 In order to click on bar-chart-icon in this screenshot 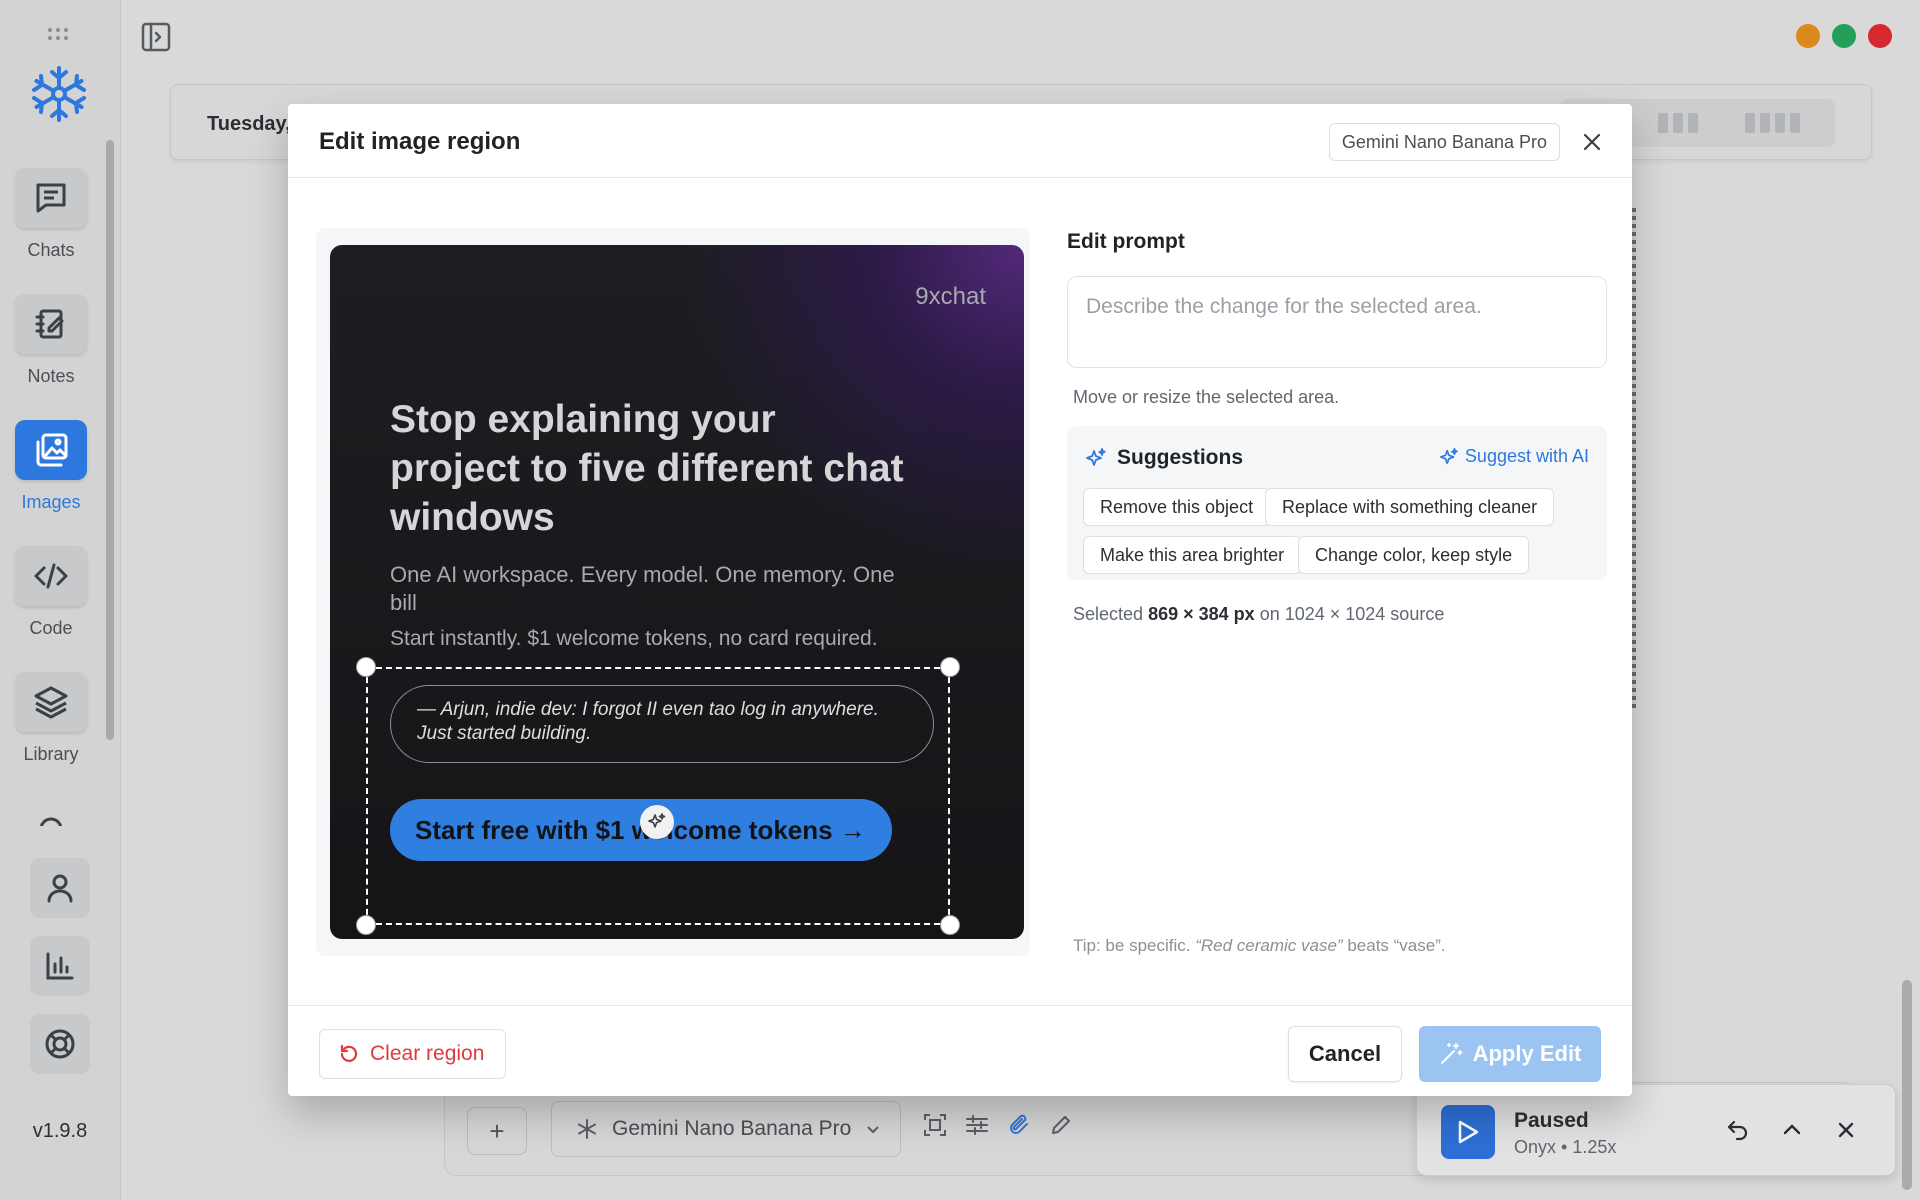, I will do `click(60, 966)`.